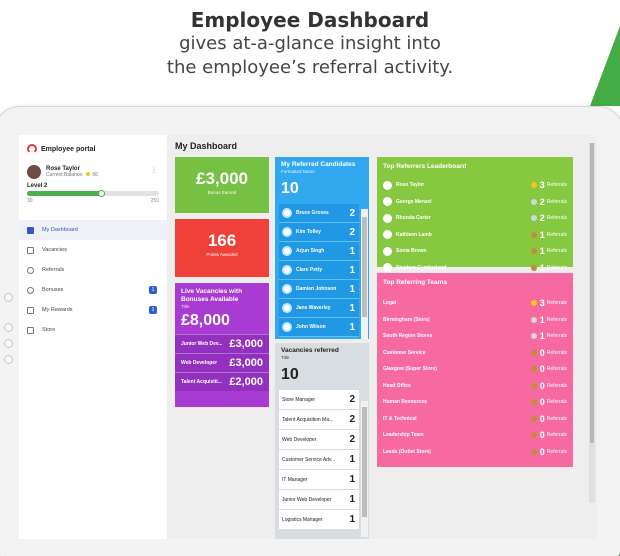  What do you see at coordinates (93, 290) in the screenshot?
I see `sidebar-item-bonuses: Bonuses 1` at bounding box center [93, 290].